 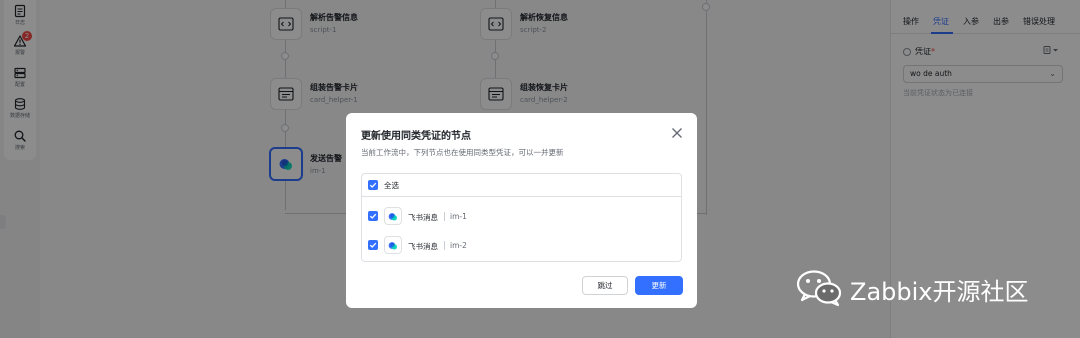 I want to click on wechat-watermark: Zabbix开源社区, so click(x=930, y=288).